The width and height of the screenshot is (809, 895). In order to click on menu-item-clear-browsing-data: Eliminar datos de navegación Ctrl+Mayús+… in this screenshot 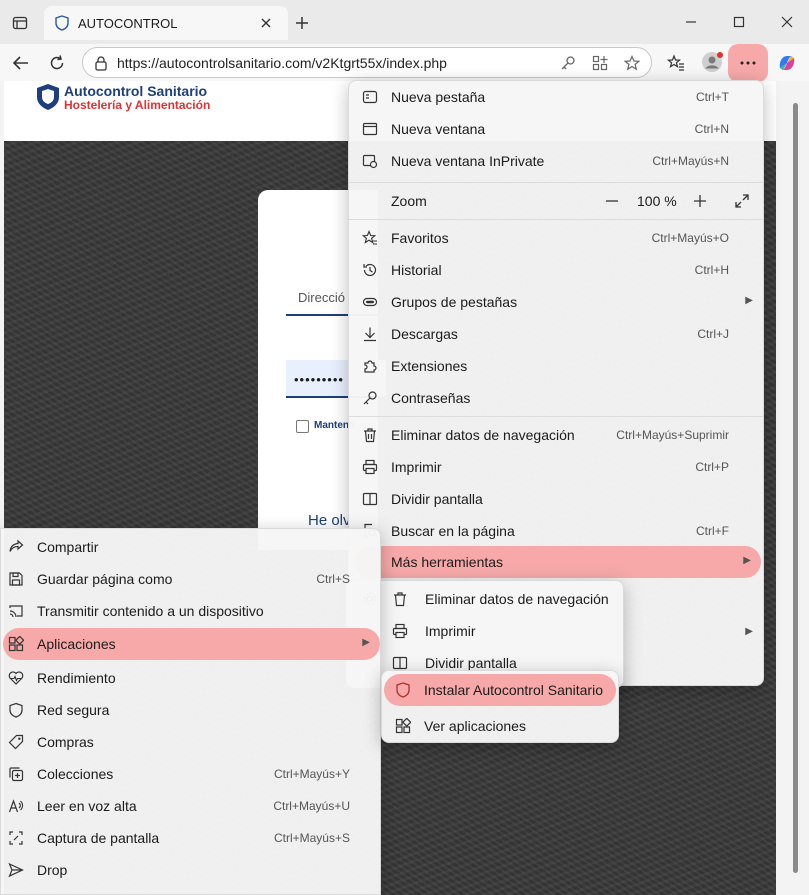, I will do `click(556, 435)`.